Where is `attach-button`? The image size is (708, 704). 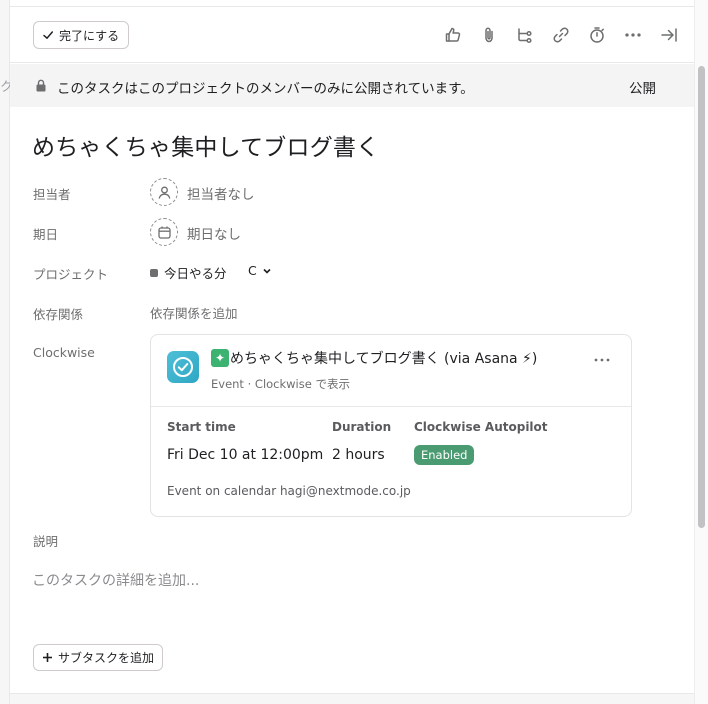
attach-button is located at coordinates (489, 35).